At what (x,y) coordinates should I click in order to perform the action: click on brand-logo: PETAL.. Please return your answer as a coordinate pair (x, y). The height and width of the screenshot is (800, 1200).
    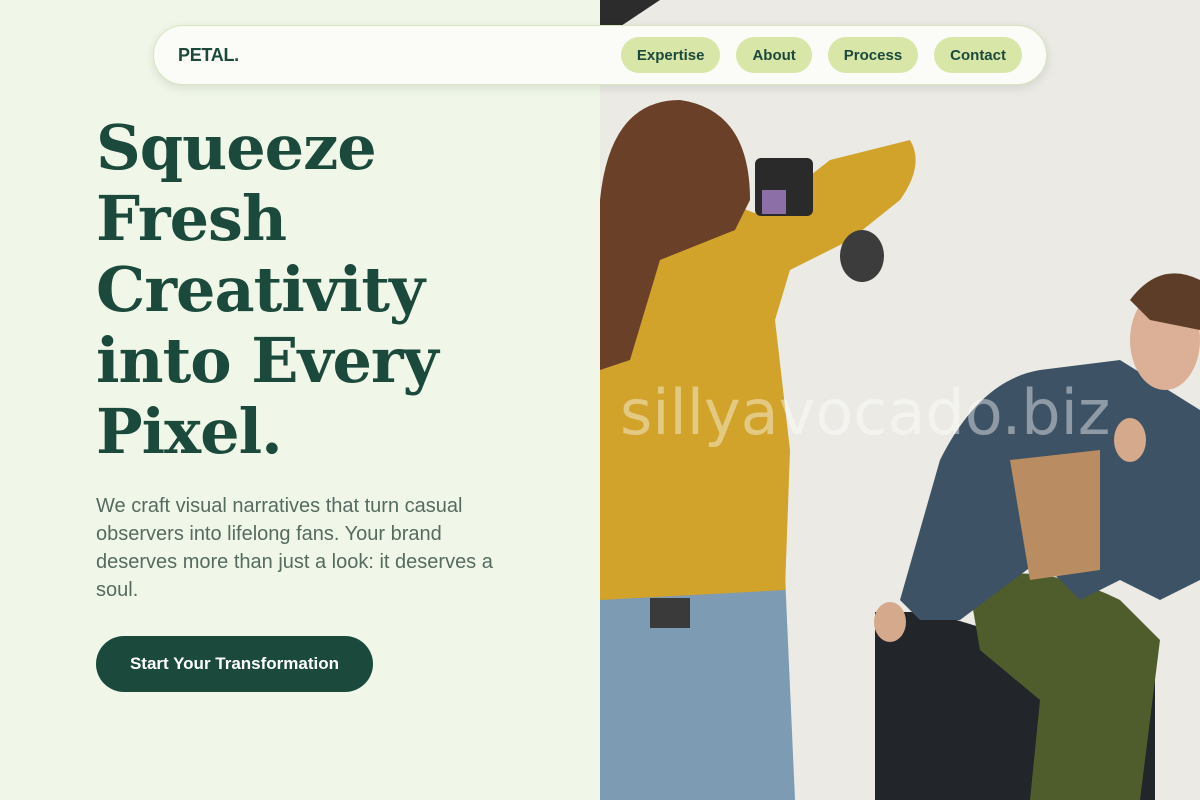
    Looking at the image, I should click on (208, 55).